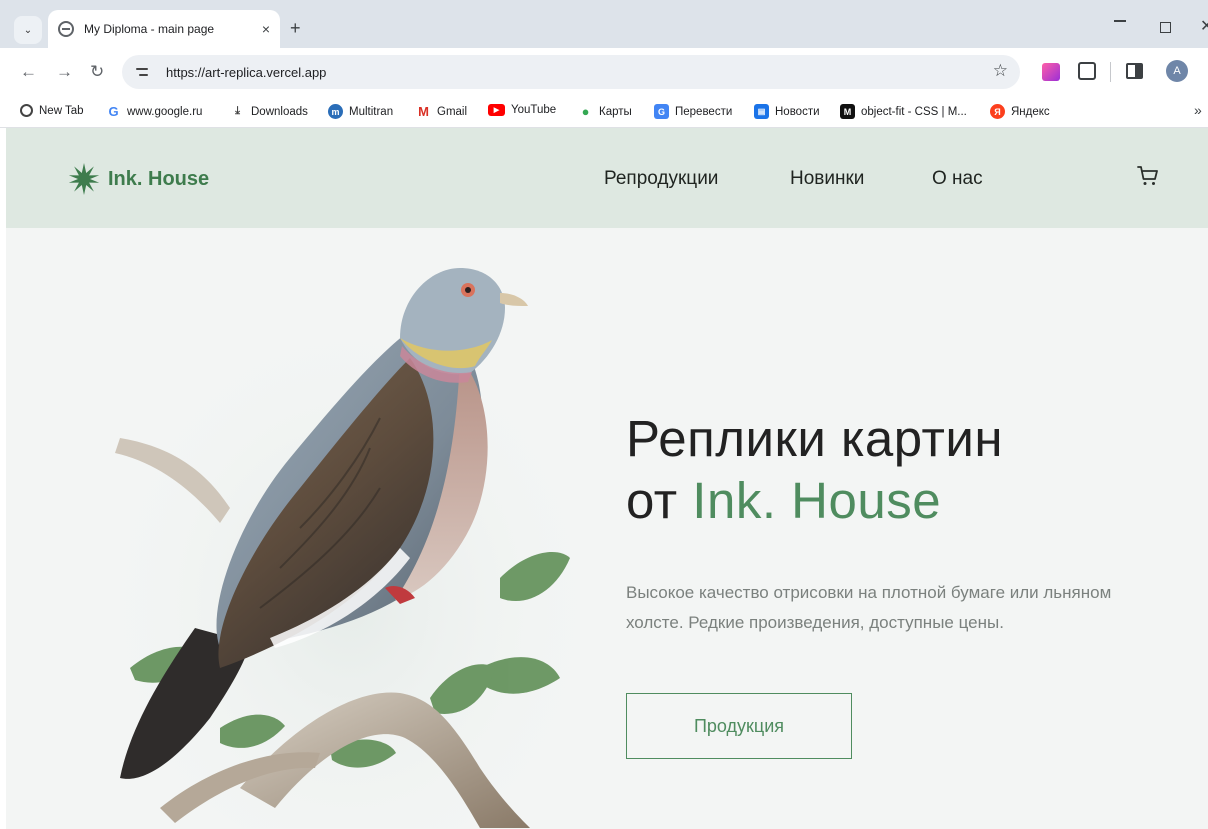 The height and width of the screenshot is (829, 1208). What do you see at coordinates (266, 29) in the screenshot?
I see `tab-close-icon: ×` at bounding box center [266, 29].